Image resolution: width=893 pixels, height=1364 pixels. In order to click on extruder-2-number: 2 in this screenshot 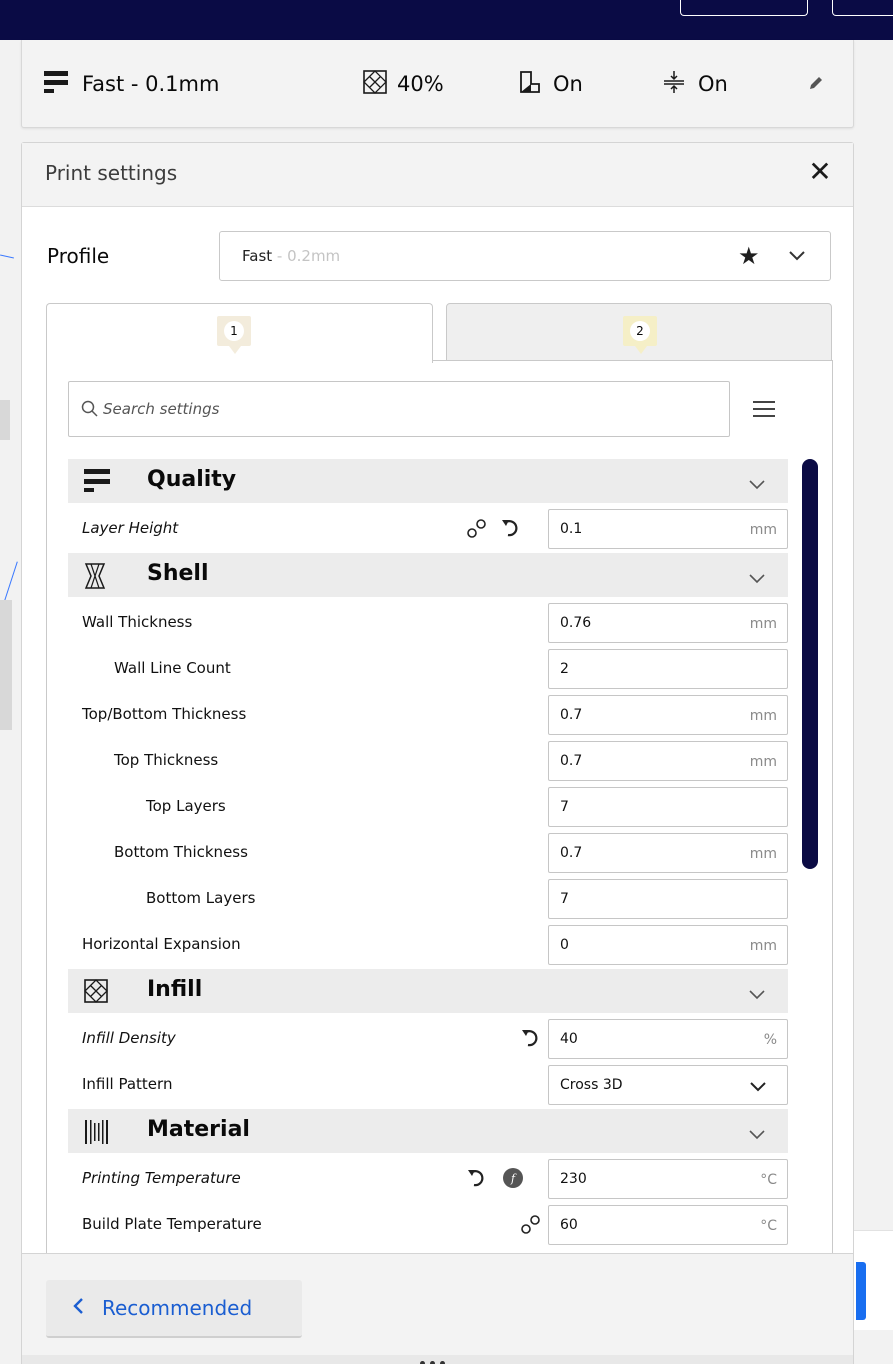, I will do `click(640, 331)`.